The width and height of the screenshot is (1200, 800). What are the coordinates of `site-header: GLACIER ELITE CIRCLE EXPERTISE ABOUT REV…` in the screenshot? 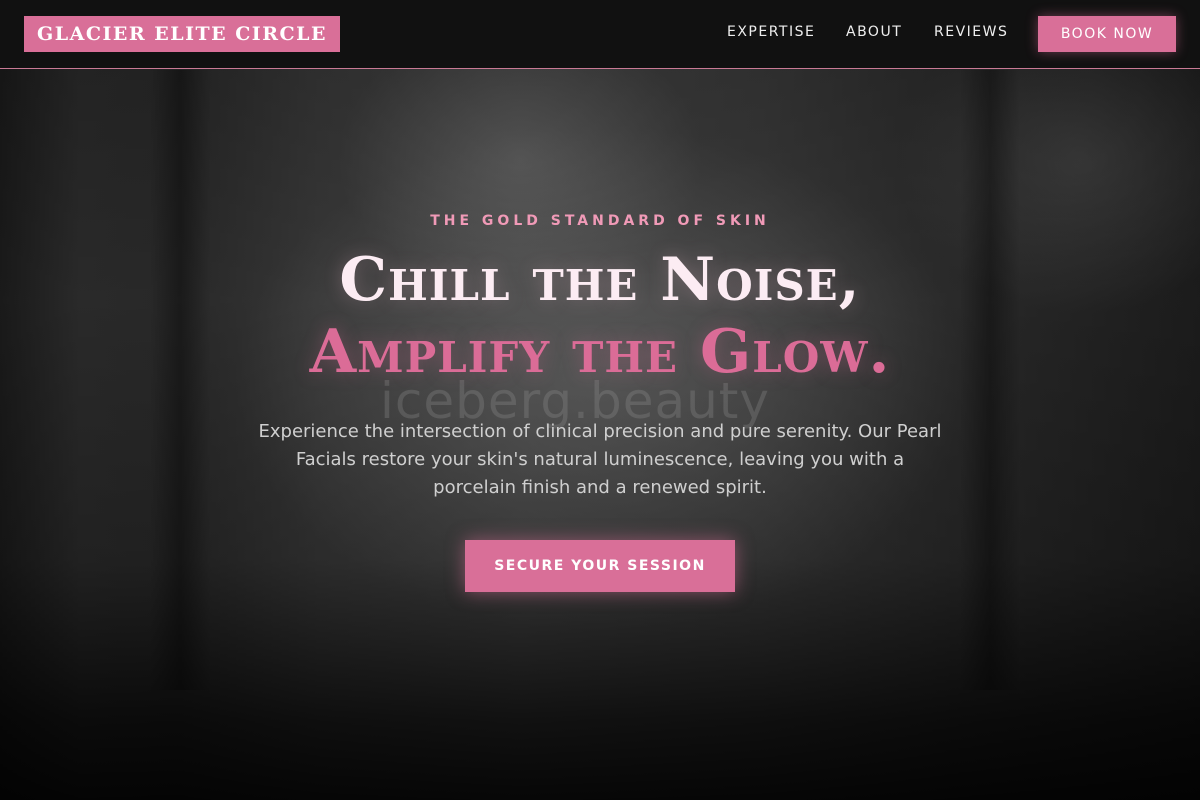 It's located at (600, 34).